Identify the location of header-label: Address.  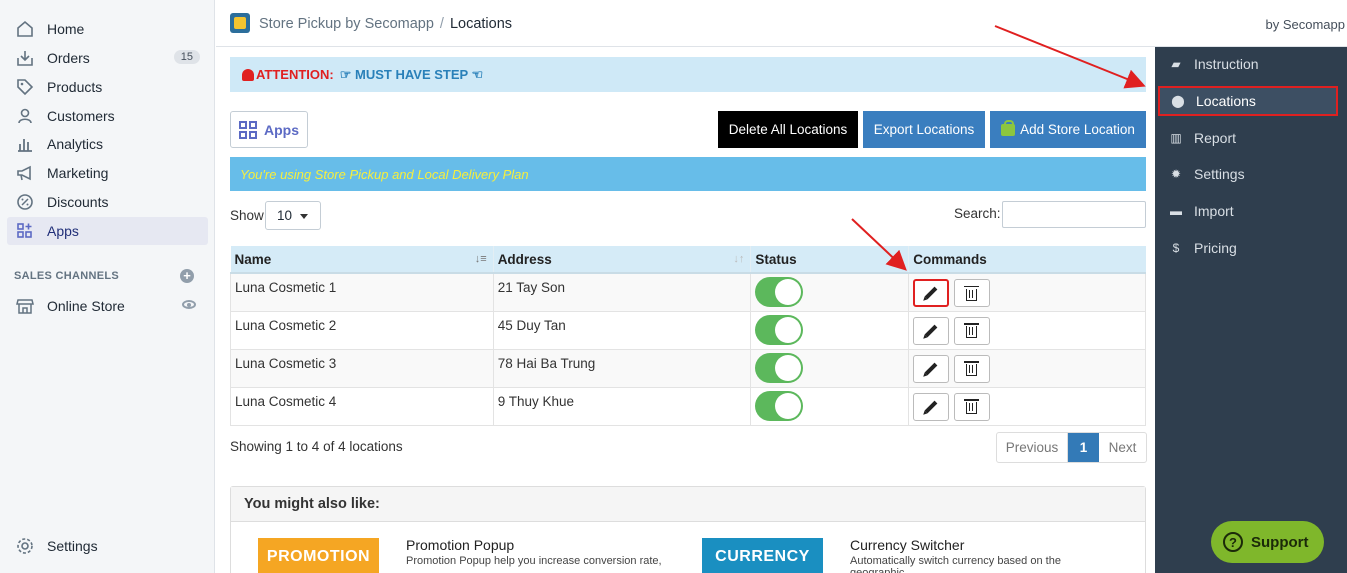
(524, 259).